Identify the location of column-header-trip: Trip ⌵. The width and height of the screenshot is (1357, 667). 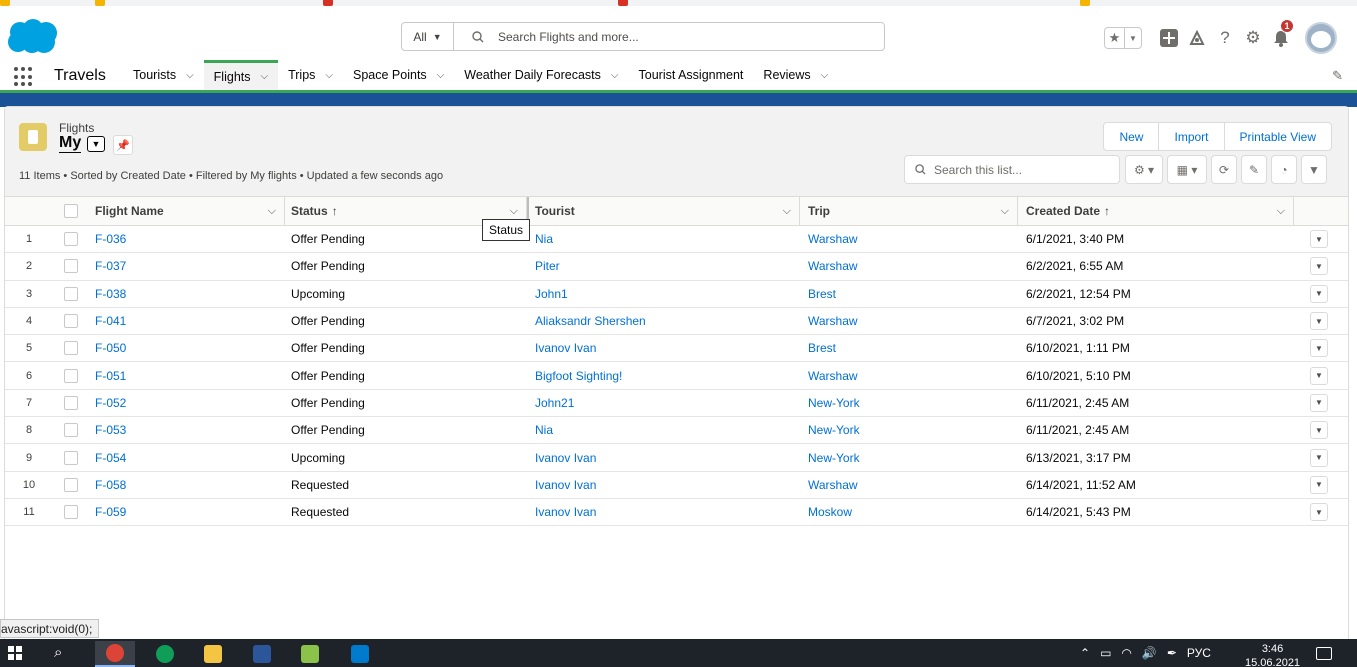
(909, 211).